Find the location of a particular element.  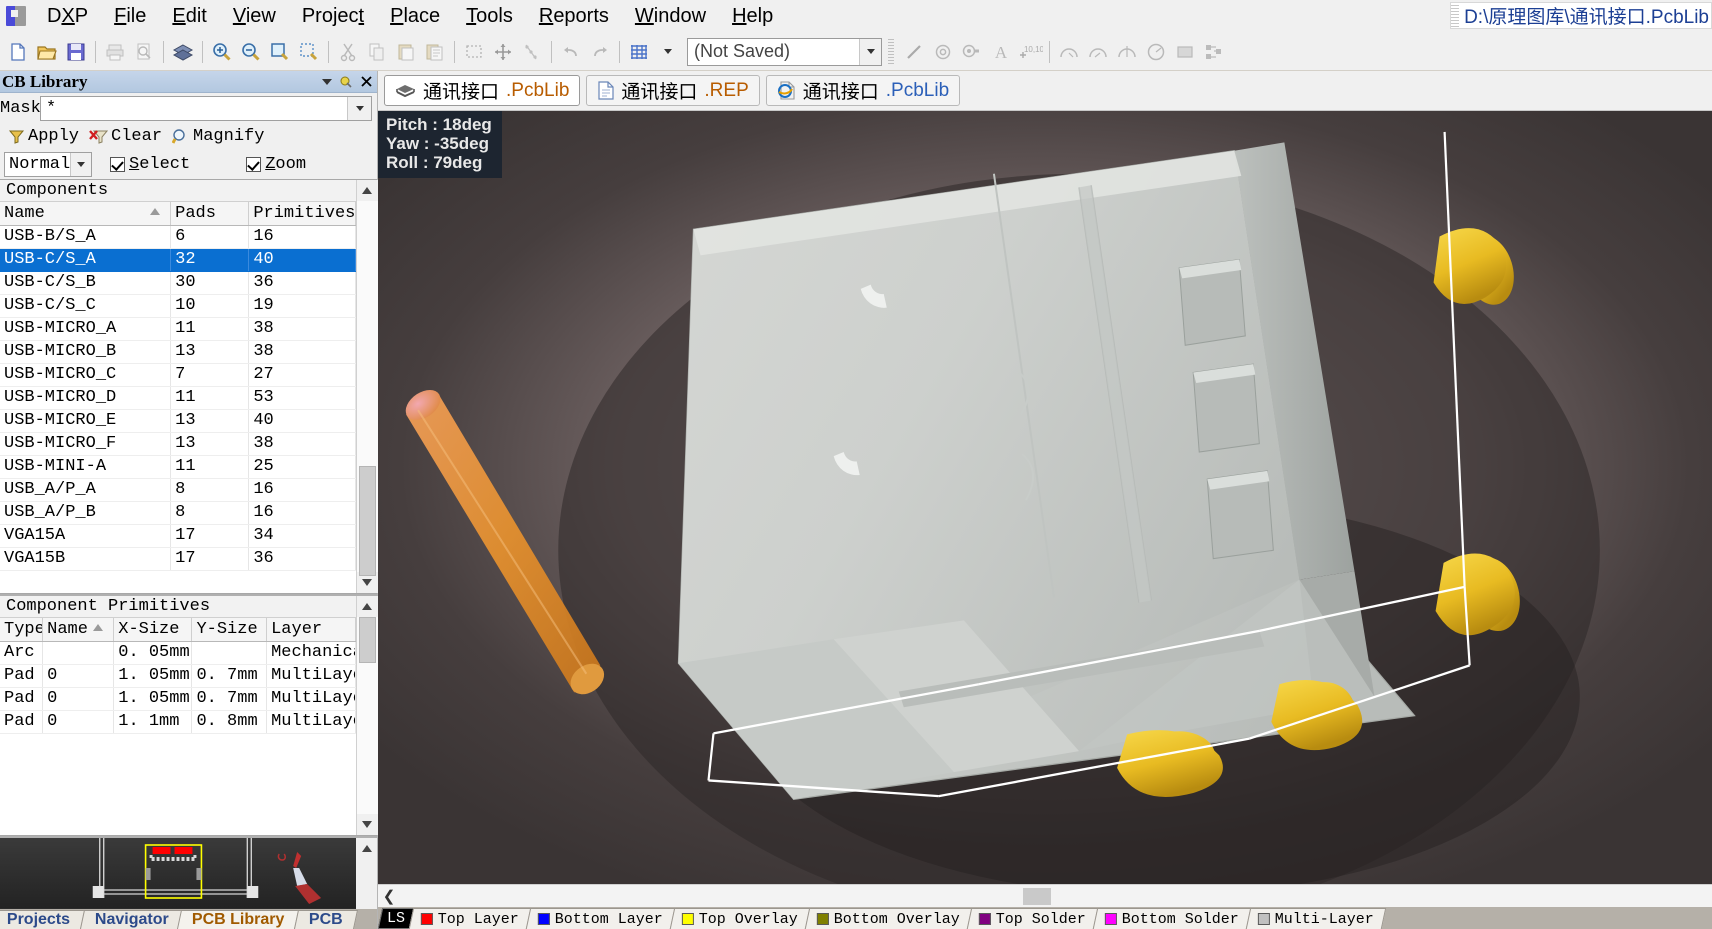

table-row: USB-MICRO_A 11 38 is located at coordinates (178, 329).